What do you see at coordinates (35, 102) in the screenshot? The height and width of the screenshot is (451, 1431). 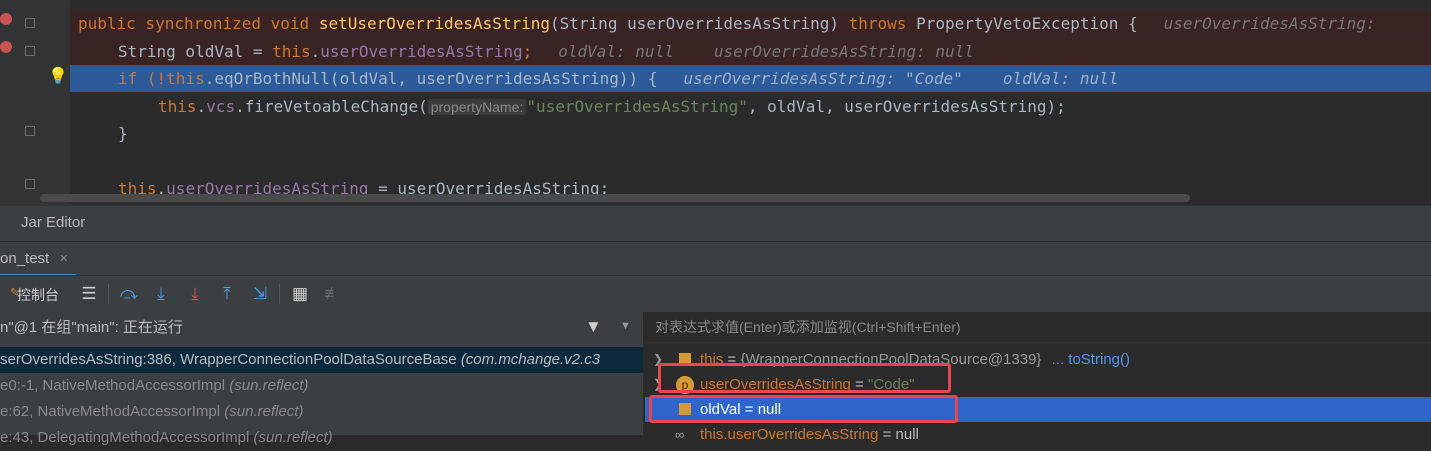 I see `editor-gutter: 💡` at bounding box center [35, 102].